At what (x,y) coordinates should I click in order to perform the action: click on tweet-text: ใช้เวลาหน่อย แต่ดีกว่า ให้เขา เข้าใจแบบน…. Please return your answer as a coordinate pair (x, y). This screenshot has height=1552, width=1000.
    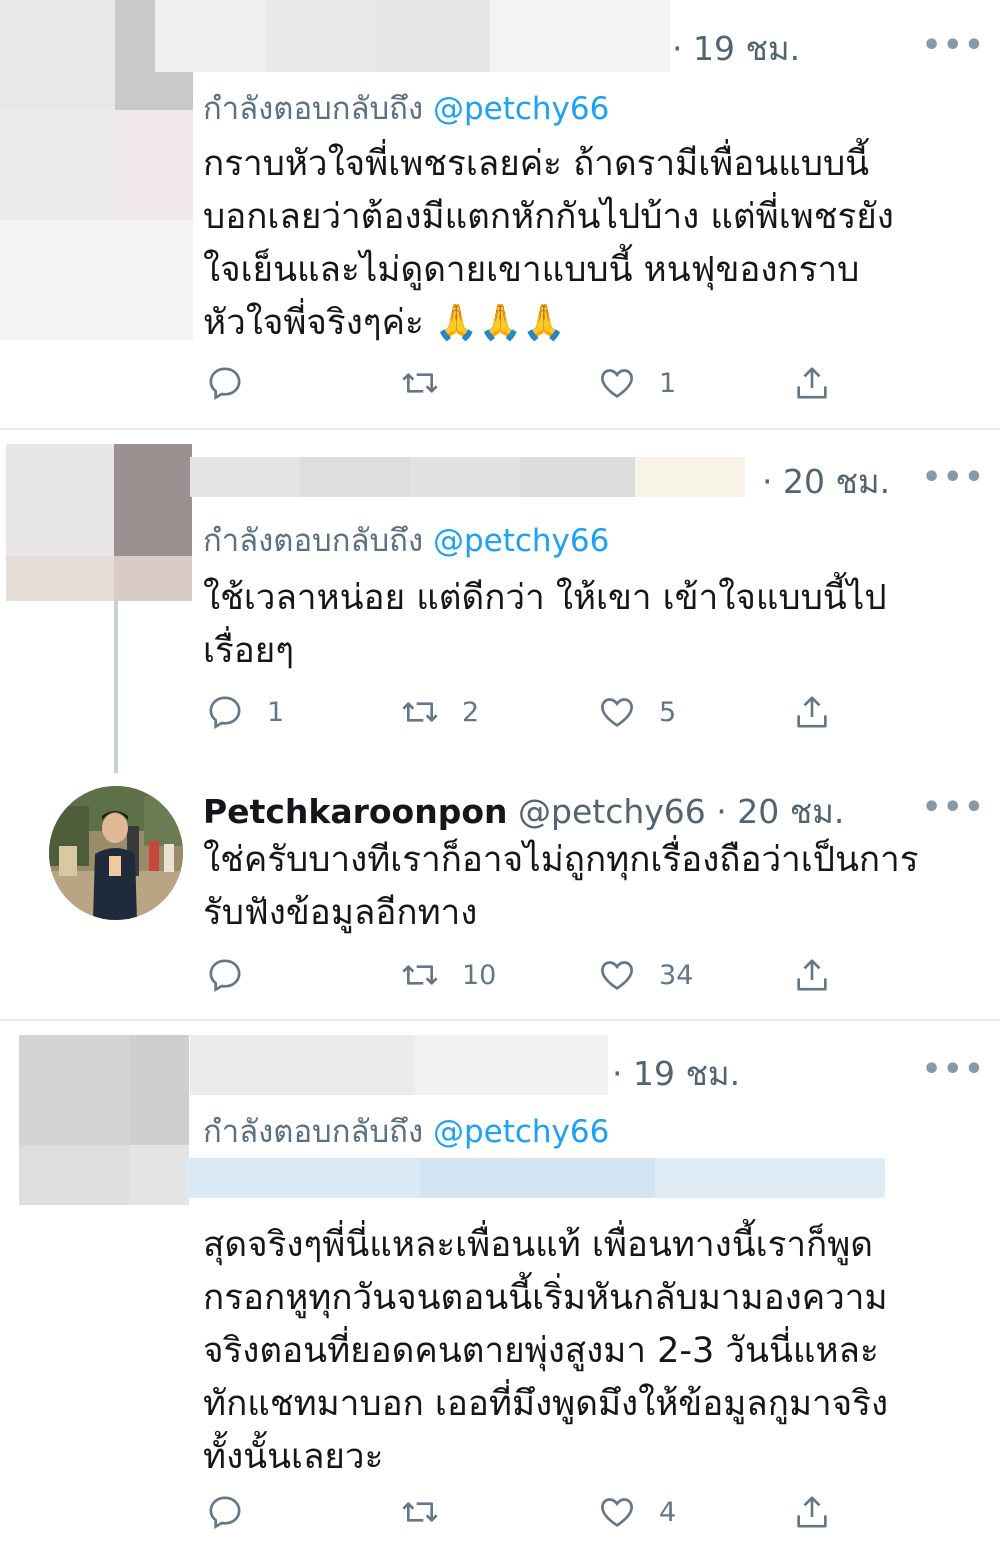
    Looking at the image, I should click on (545, 625).